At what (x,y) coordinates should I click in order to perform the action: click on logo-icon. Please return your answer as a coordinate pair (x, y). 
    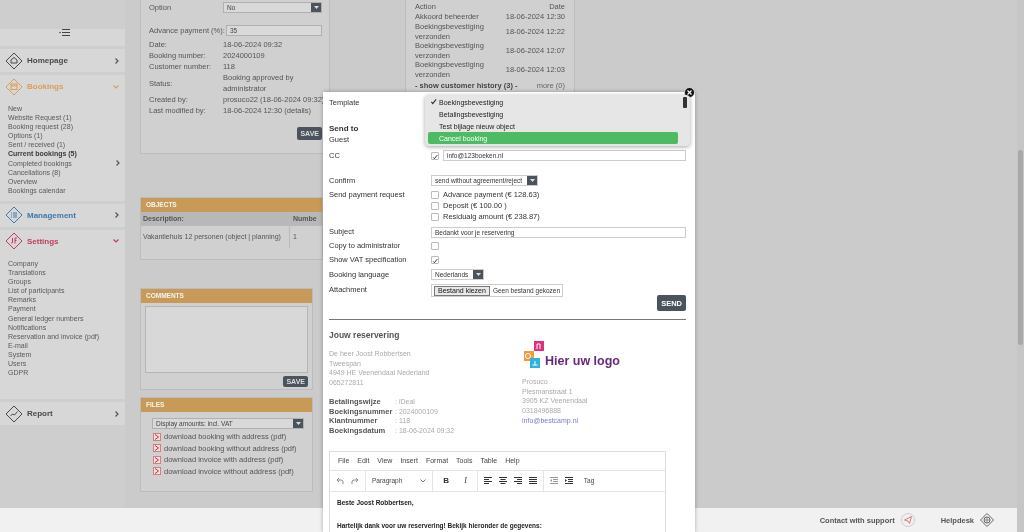
    Looking at the image, I should click on (535, 356).